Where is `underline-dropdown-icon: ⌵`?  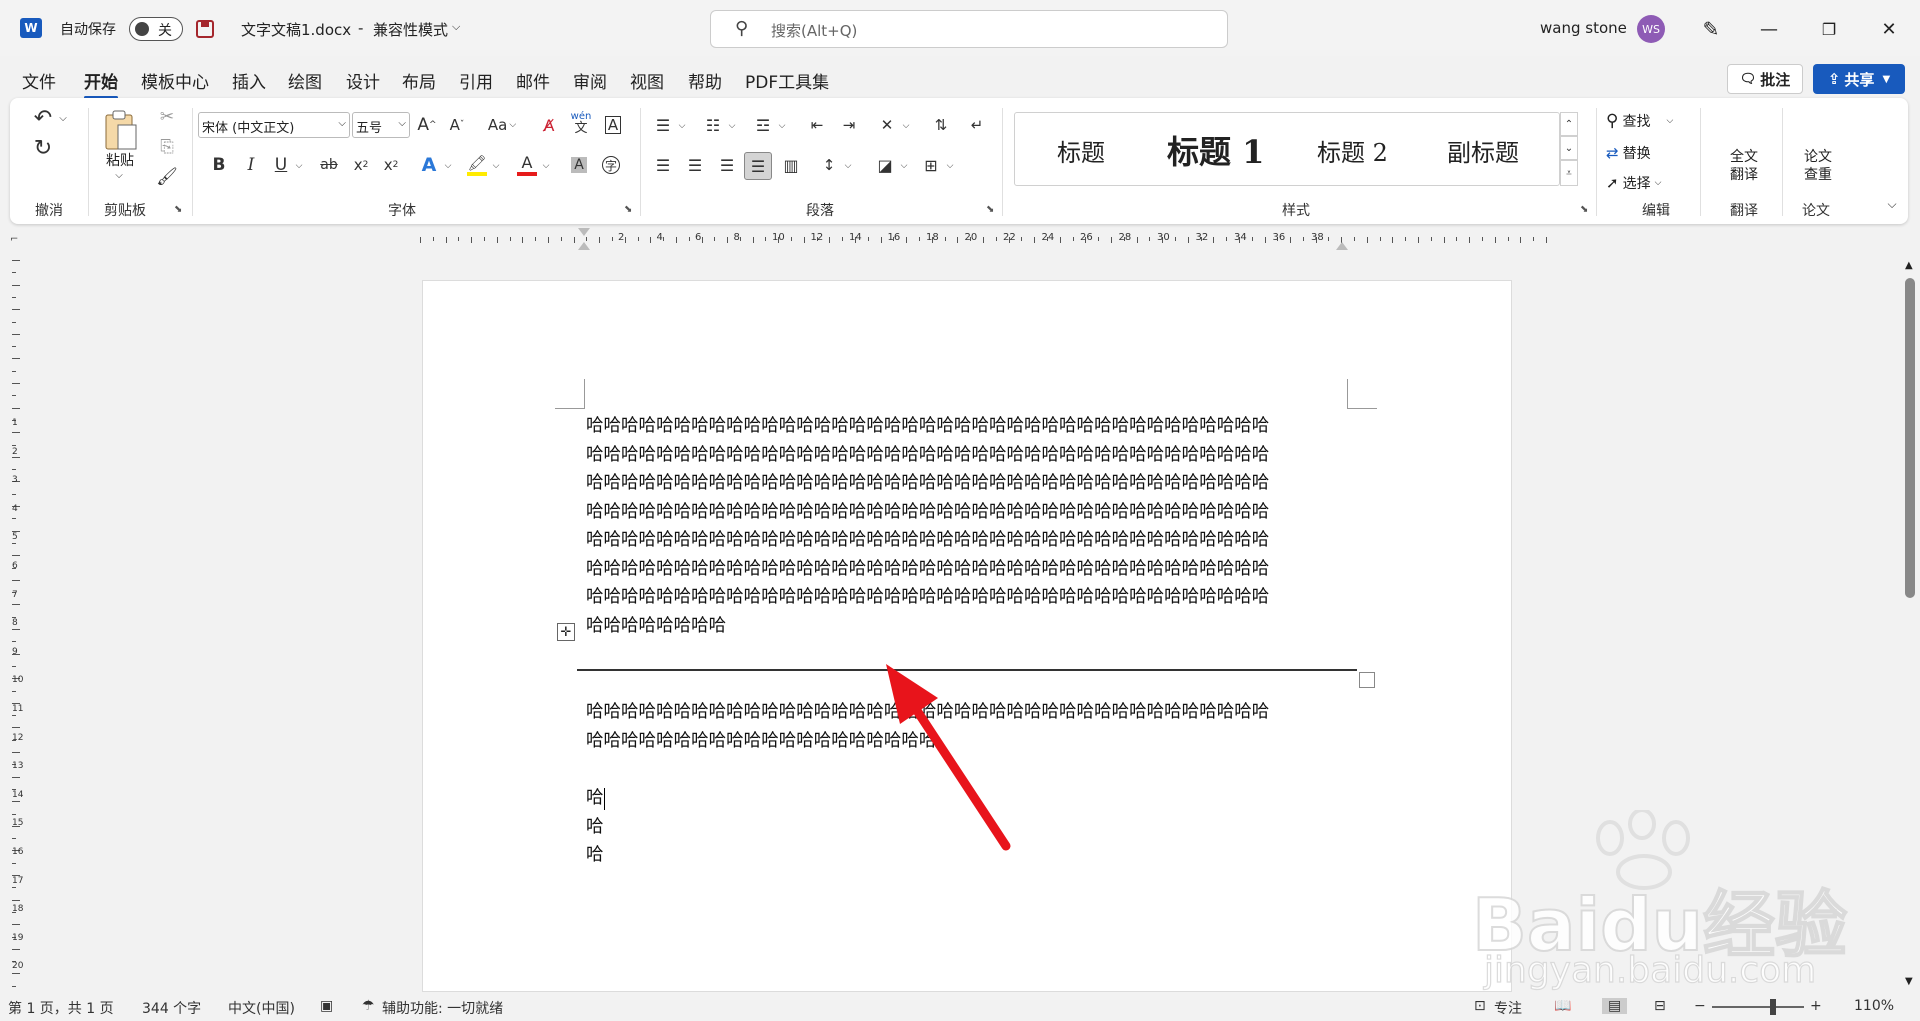
underline-dropdown-icon: ⌵ is located at coordinates (299, 166).